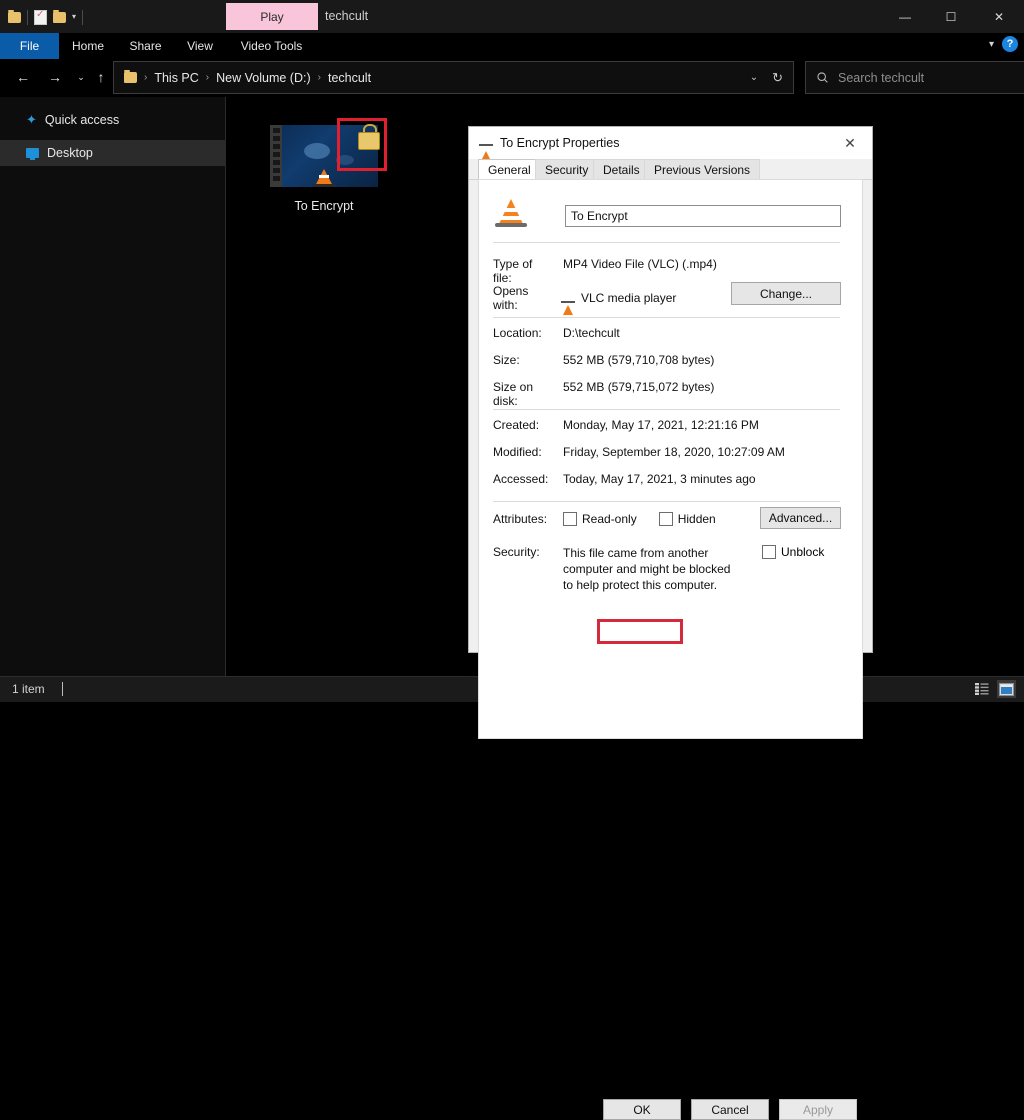 This screenshot has height=1120, width=1024. What do you see at coordinates (1006, 689) in the screenshot?
I see `large-icons-view-icon` at bounding box center [1006, 689].